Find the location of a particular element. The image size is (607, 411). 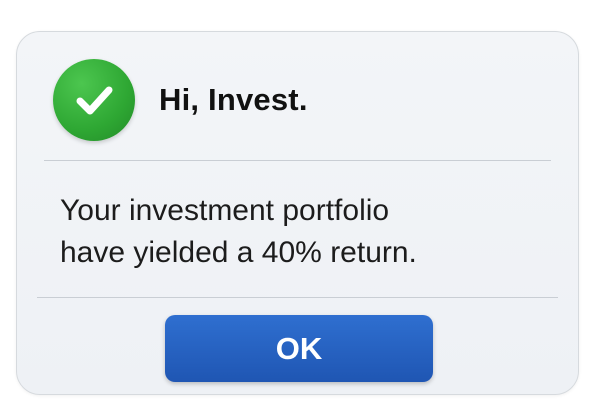

footer-divider is located at coordinates (297, 297).